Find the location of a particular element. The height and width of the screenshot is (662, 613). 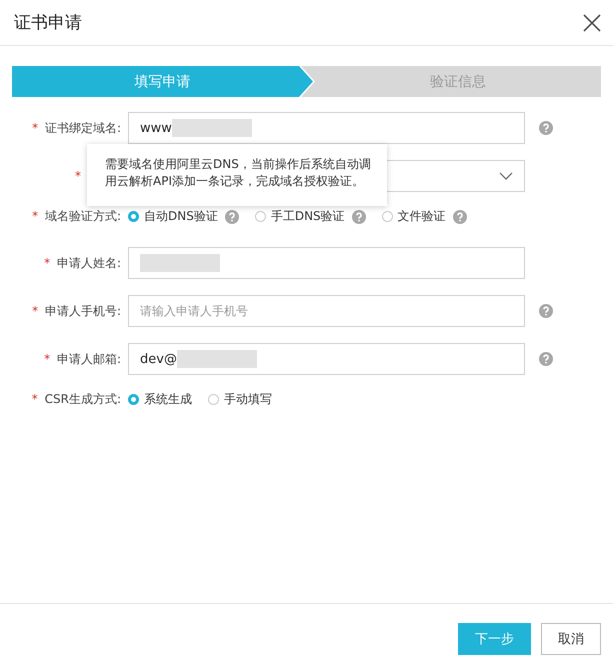

option-label: 文件验证 is located at coordinates (422, 216).